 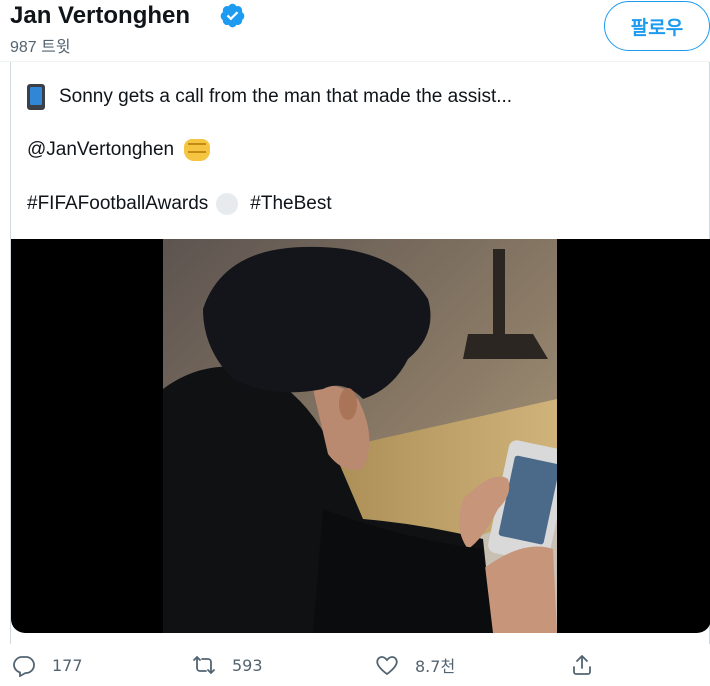 What do you see at coordinates (232, 15) in the screenshot?
I see `verified-badge-icon` at bounding box center [232, 15].